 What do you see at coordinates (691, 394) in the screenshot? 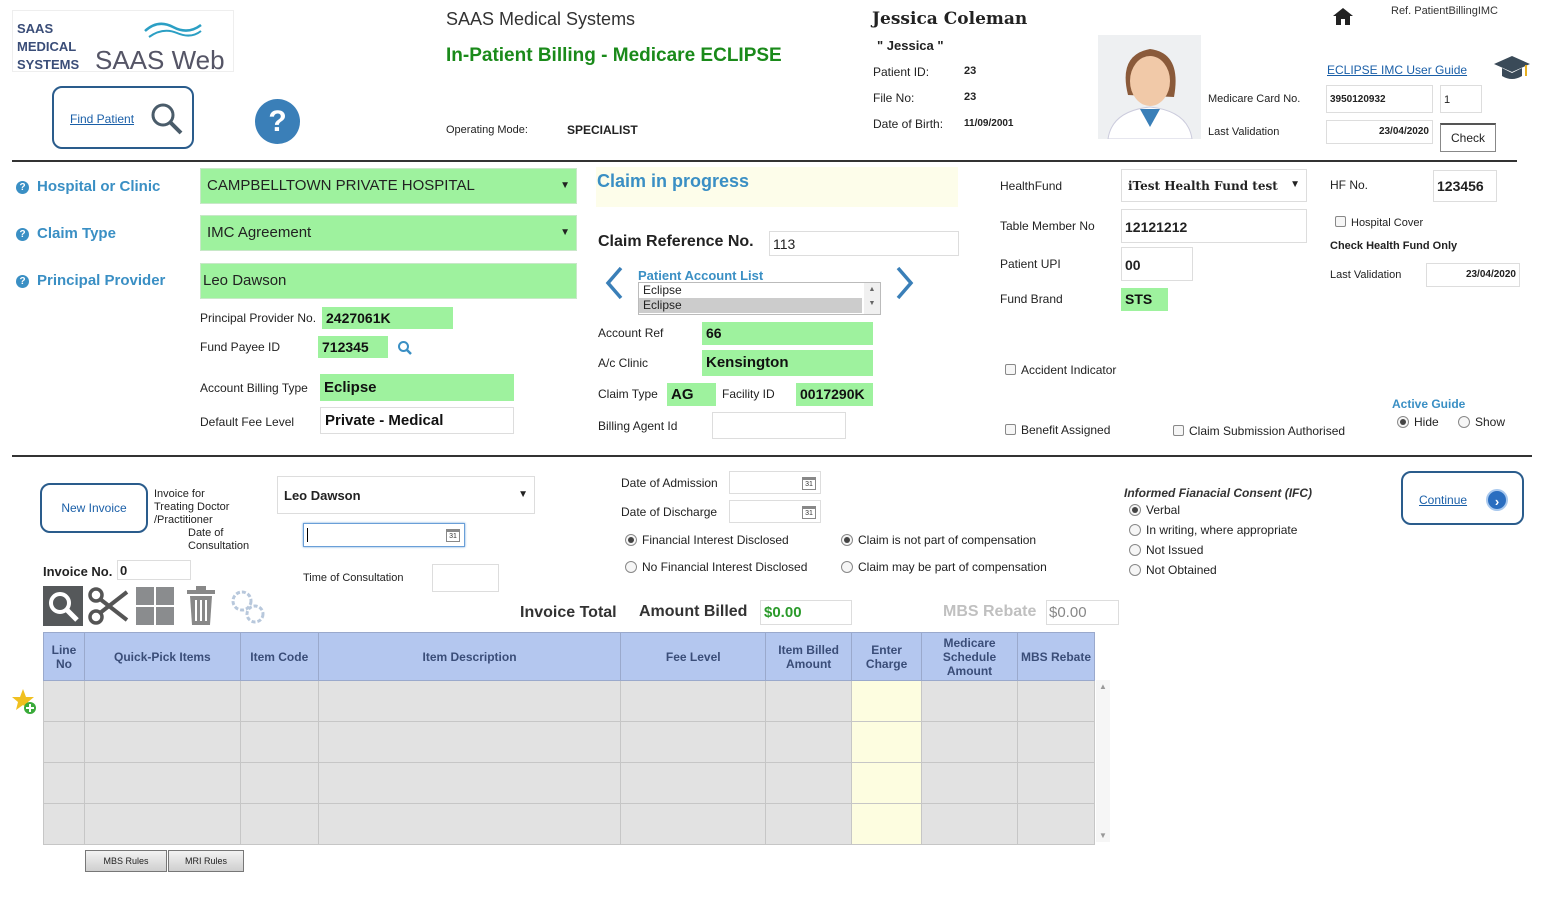
I see `claim-type2: AG` at bounding box center [691, 394].